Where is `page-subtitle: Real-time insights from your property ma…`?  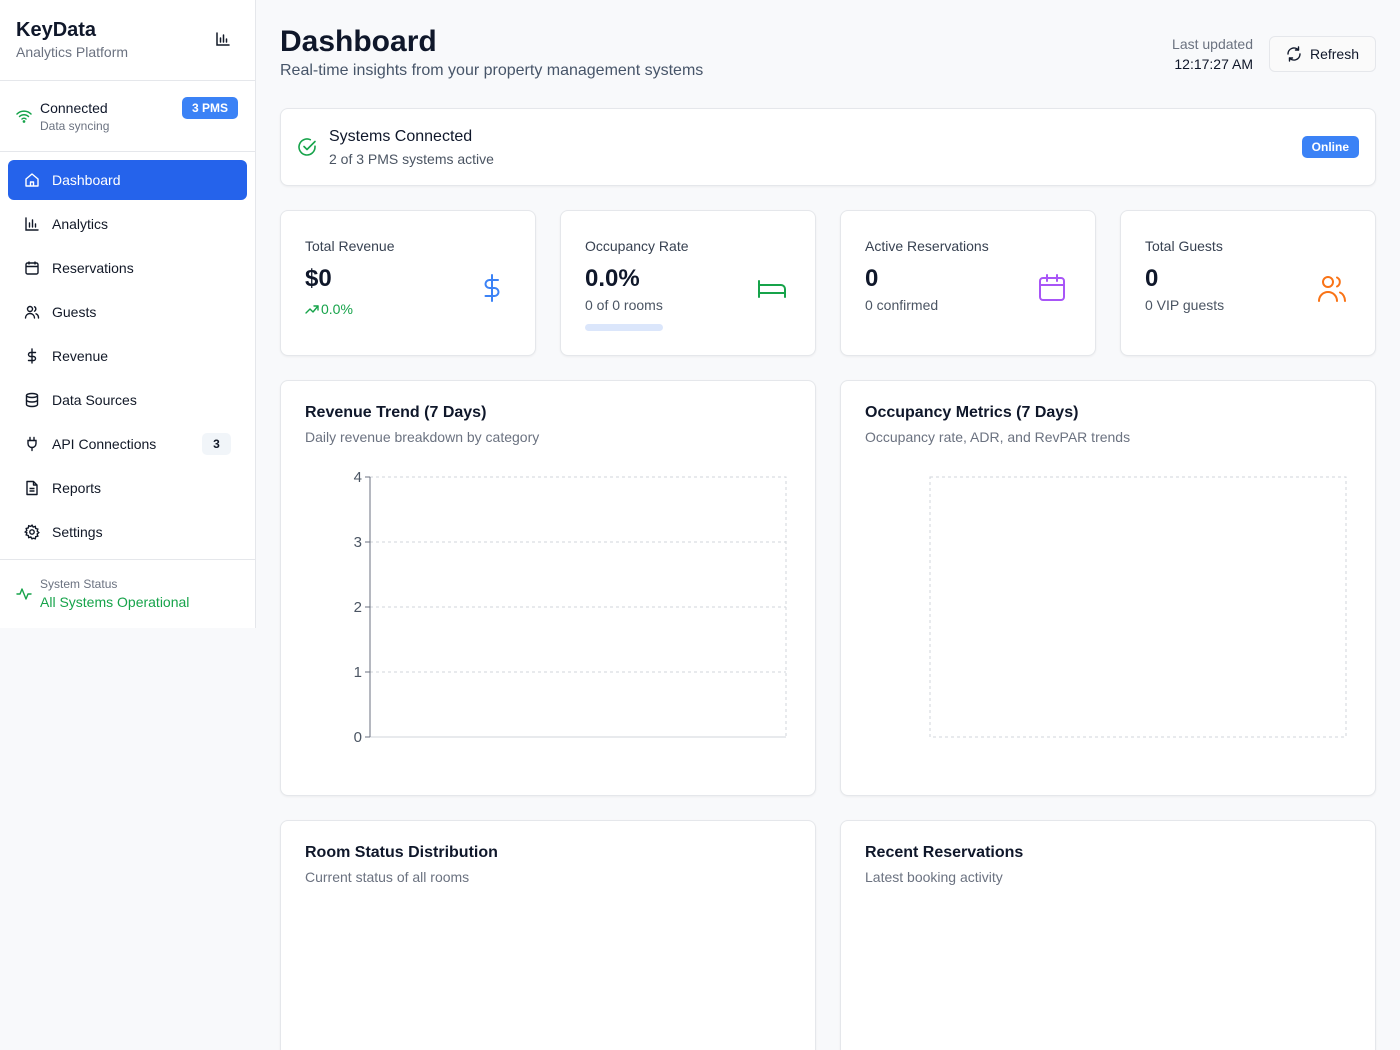 page-subtitle: Real-time insights from your property ma… is located at coordinates (492, 70).